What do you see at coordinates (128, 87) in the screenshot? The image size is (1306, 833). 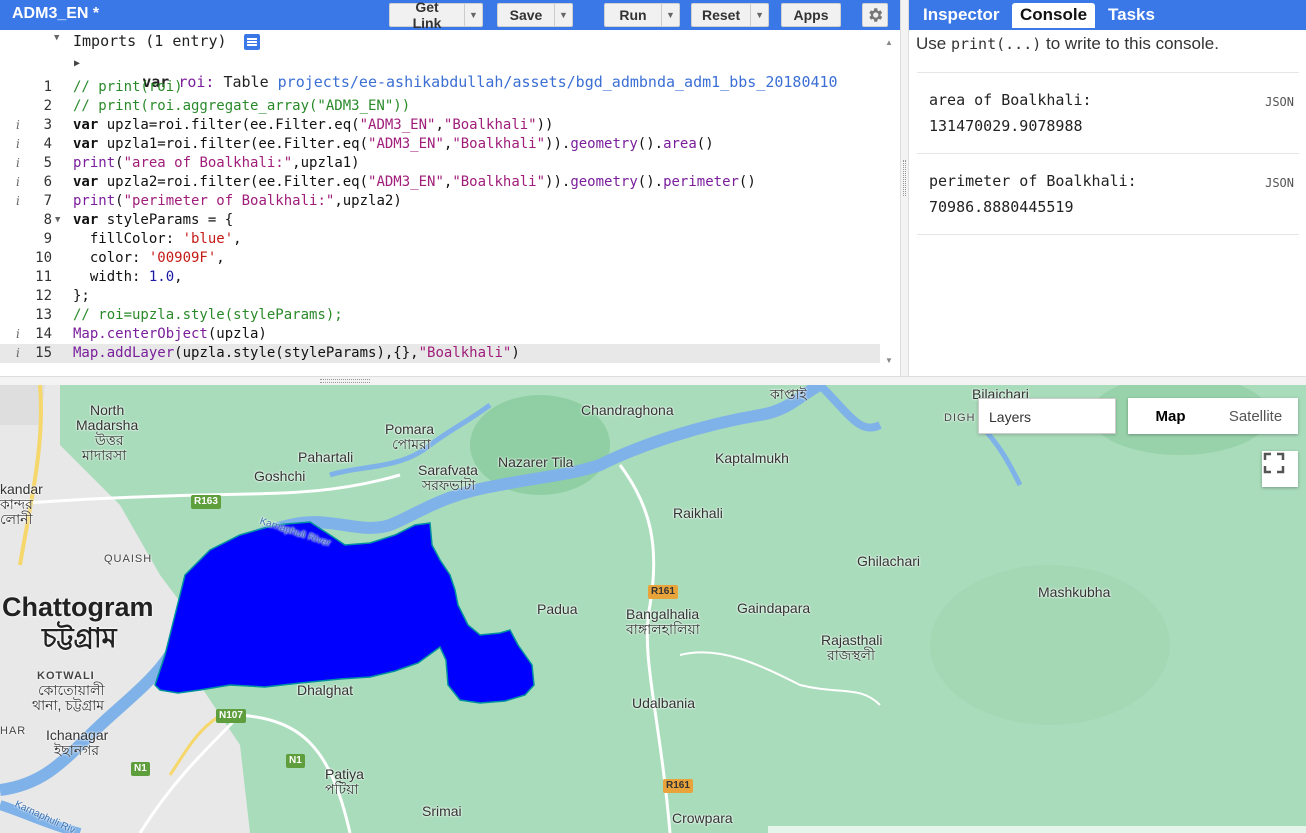 I see `code-text: // print(roi)` at bounding box center [128, 87].